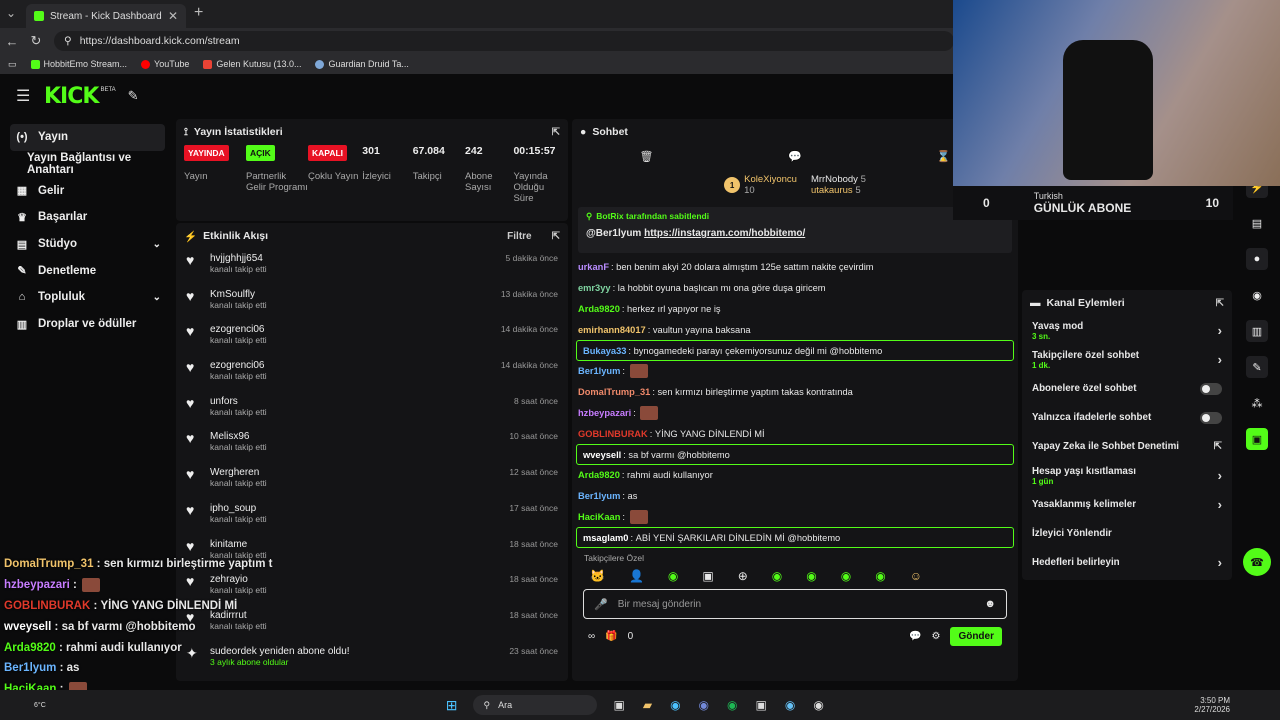 This screenshot has height=720, width=1280. Describe the element at coordinates (604, 351) in the screenshot. I see `chat-username: Bukaya33` at that location.